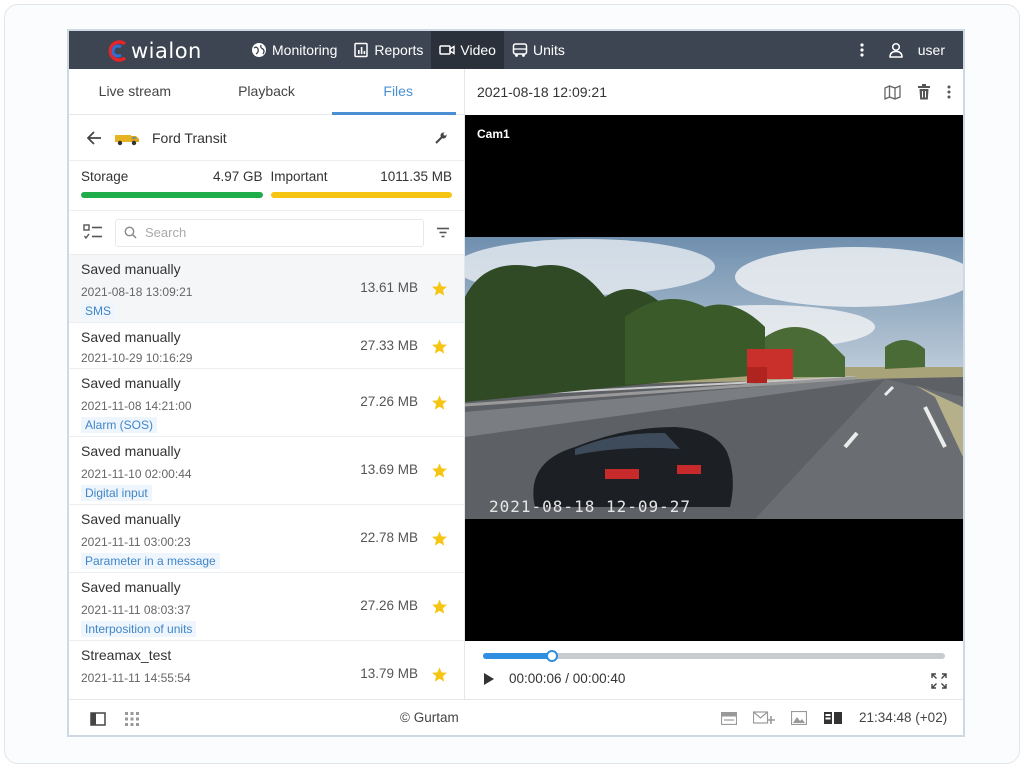  What do you see at coordinates (150, 561) in the screenshot?
I see `file-tag: Parameter in a message` at bounding box center [150, 561].